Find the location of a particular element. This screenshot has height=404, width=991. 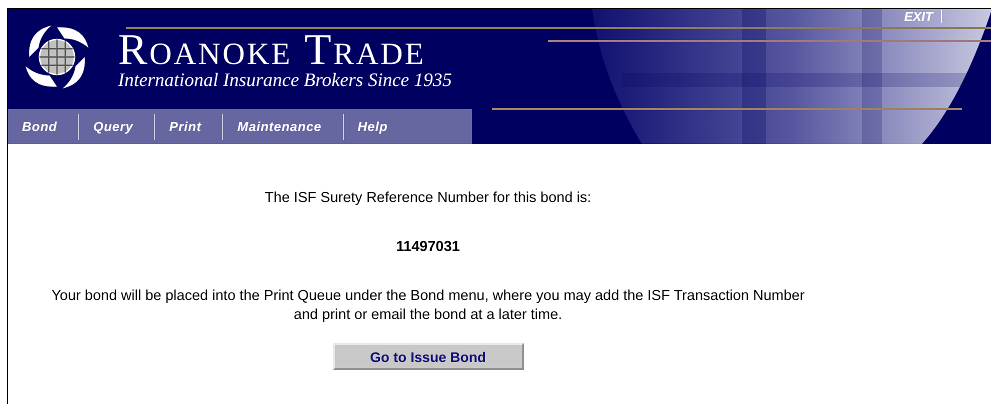

nav-menu-item: Print is located at coordinates (188, 126).